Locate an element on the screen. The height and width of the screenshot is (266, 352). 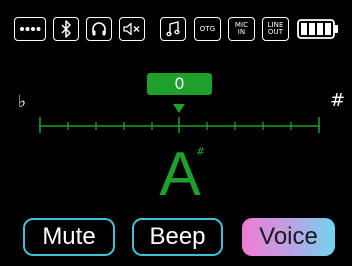
otg-icon: OTG is located at coordinates (207, 29).